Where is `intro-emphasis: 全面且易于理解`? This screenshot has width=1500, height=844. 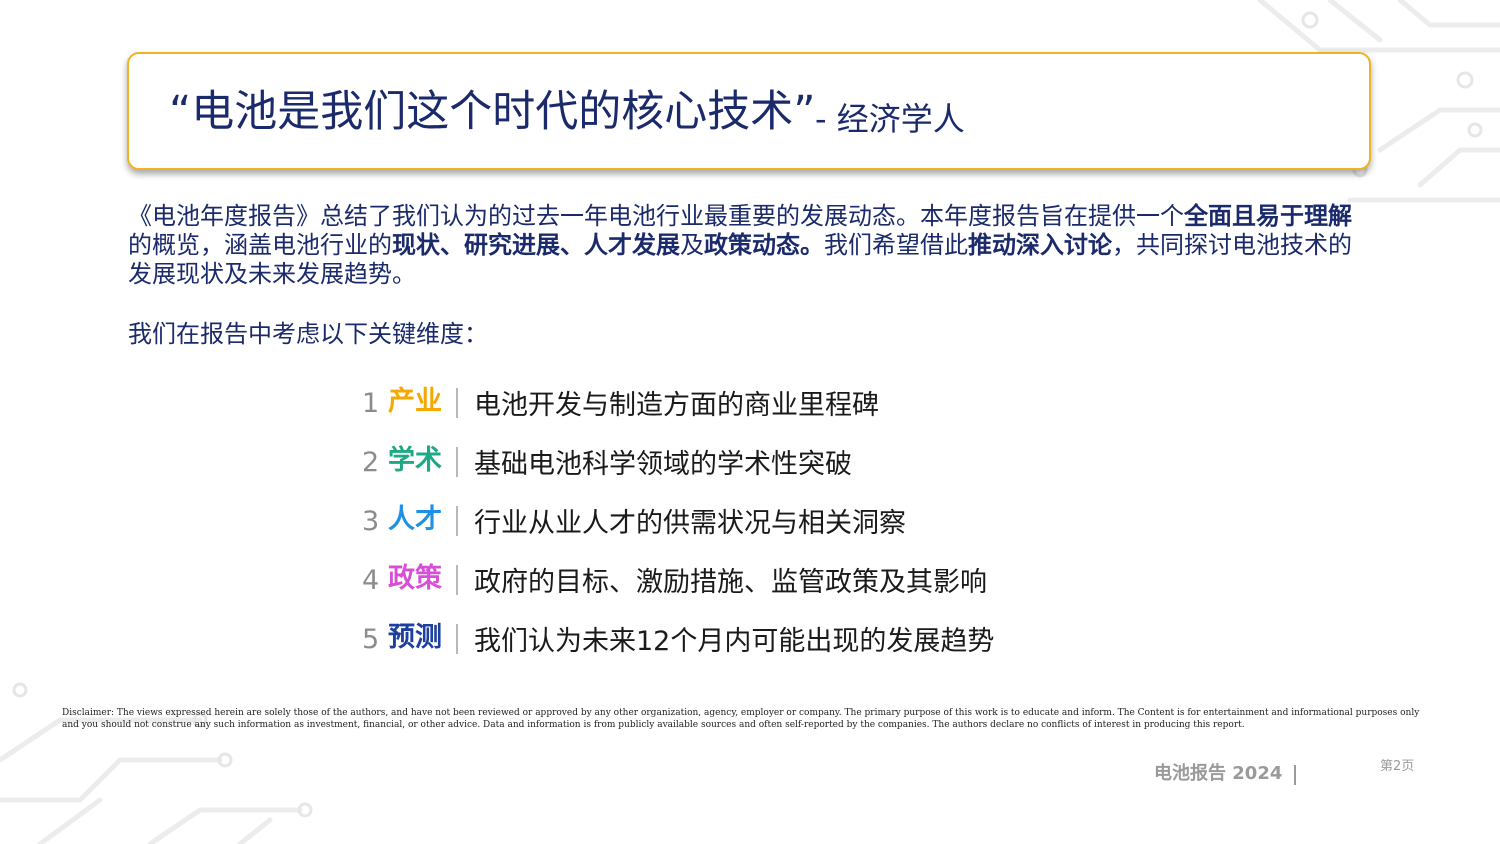
intro-emphasis: 全面且易于理解 is located at coordinates (1268, 216).